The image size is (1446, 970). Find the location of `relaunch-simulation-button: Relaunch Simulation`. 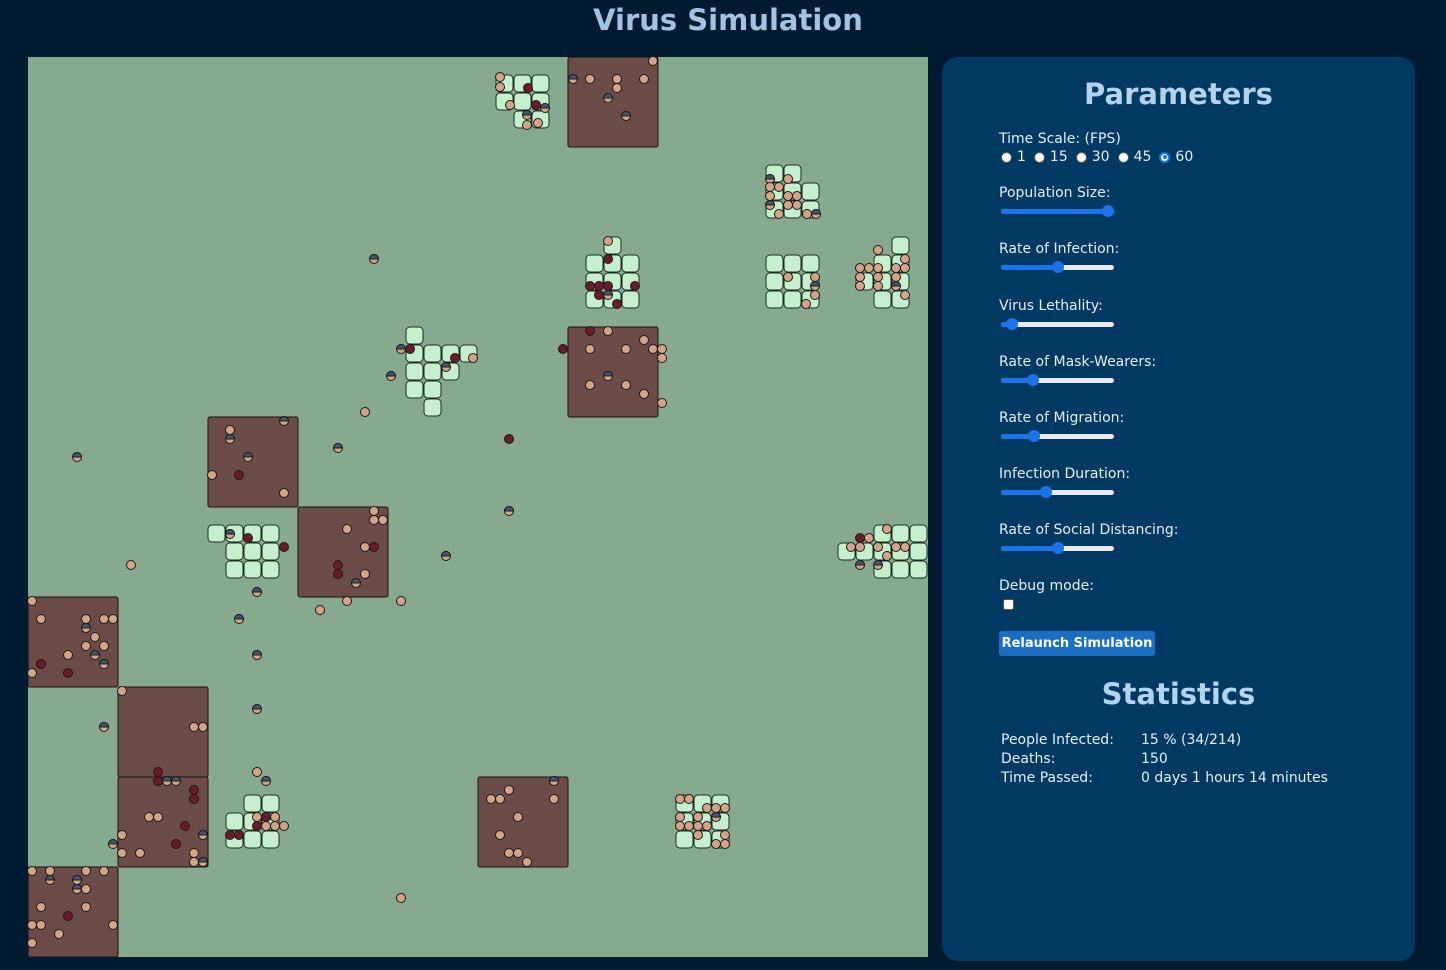

relaunch-simulation-button: Relaunch Simulation is located at coordinates (1077, 643).